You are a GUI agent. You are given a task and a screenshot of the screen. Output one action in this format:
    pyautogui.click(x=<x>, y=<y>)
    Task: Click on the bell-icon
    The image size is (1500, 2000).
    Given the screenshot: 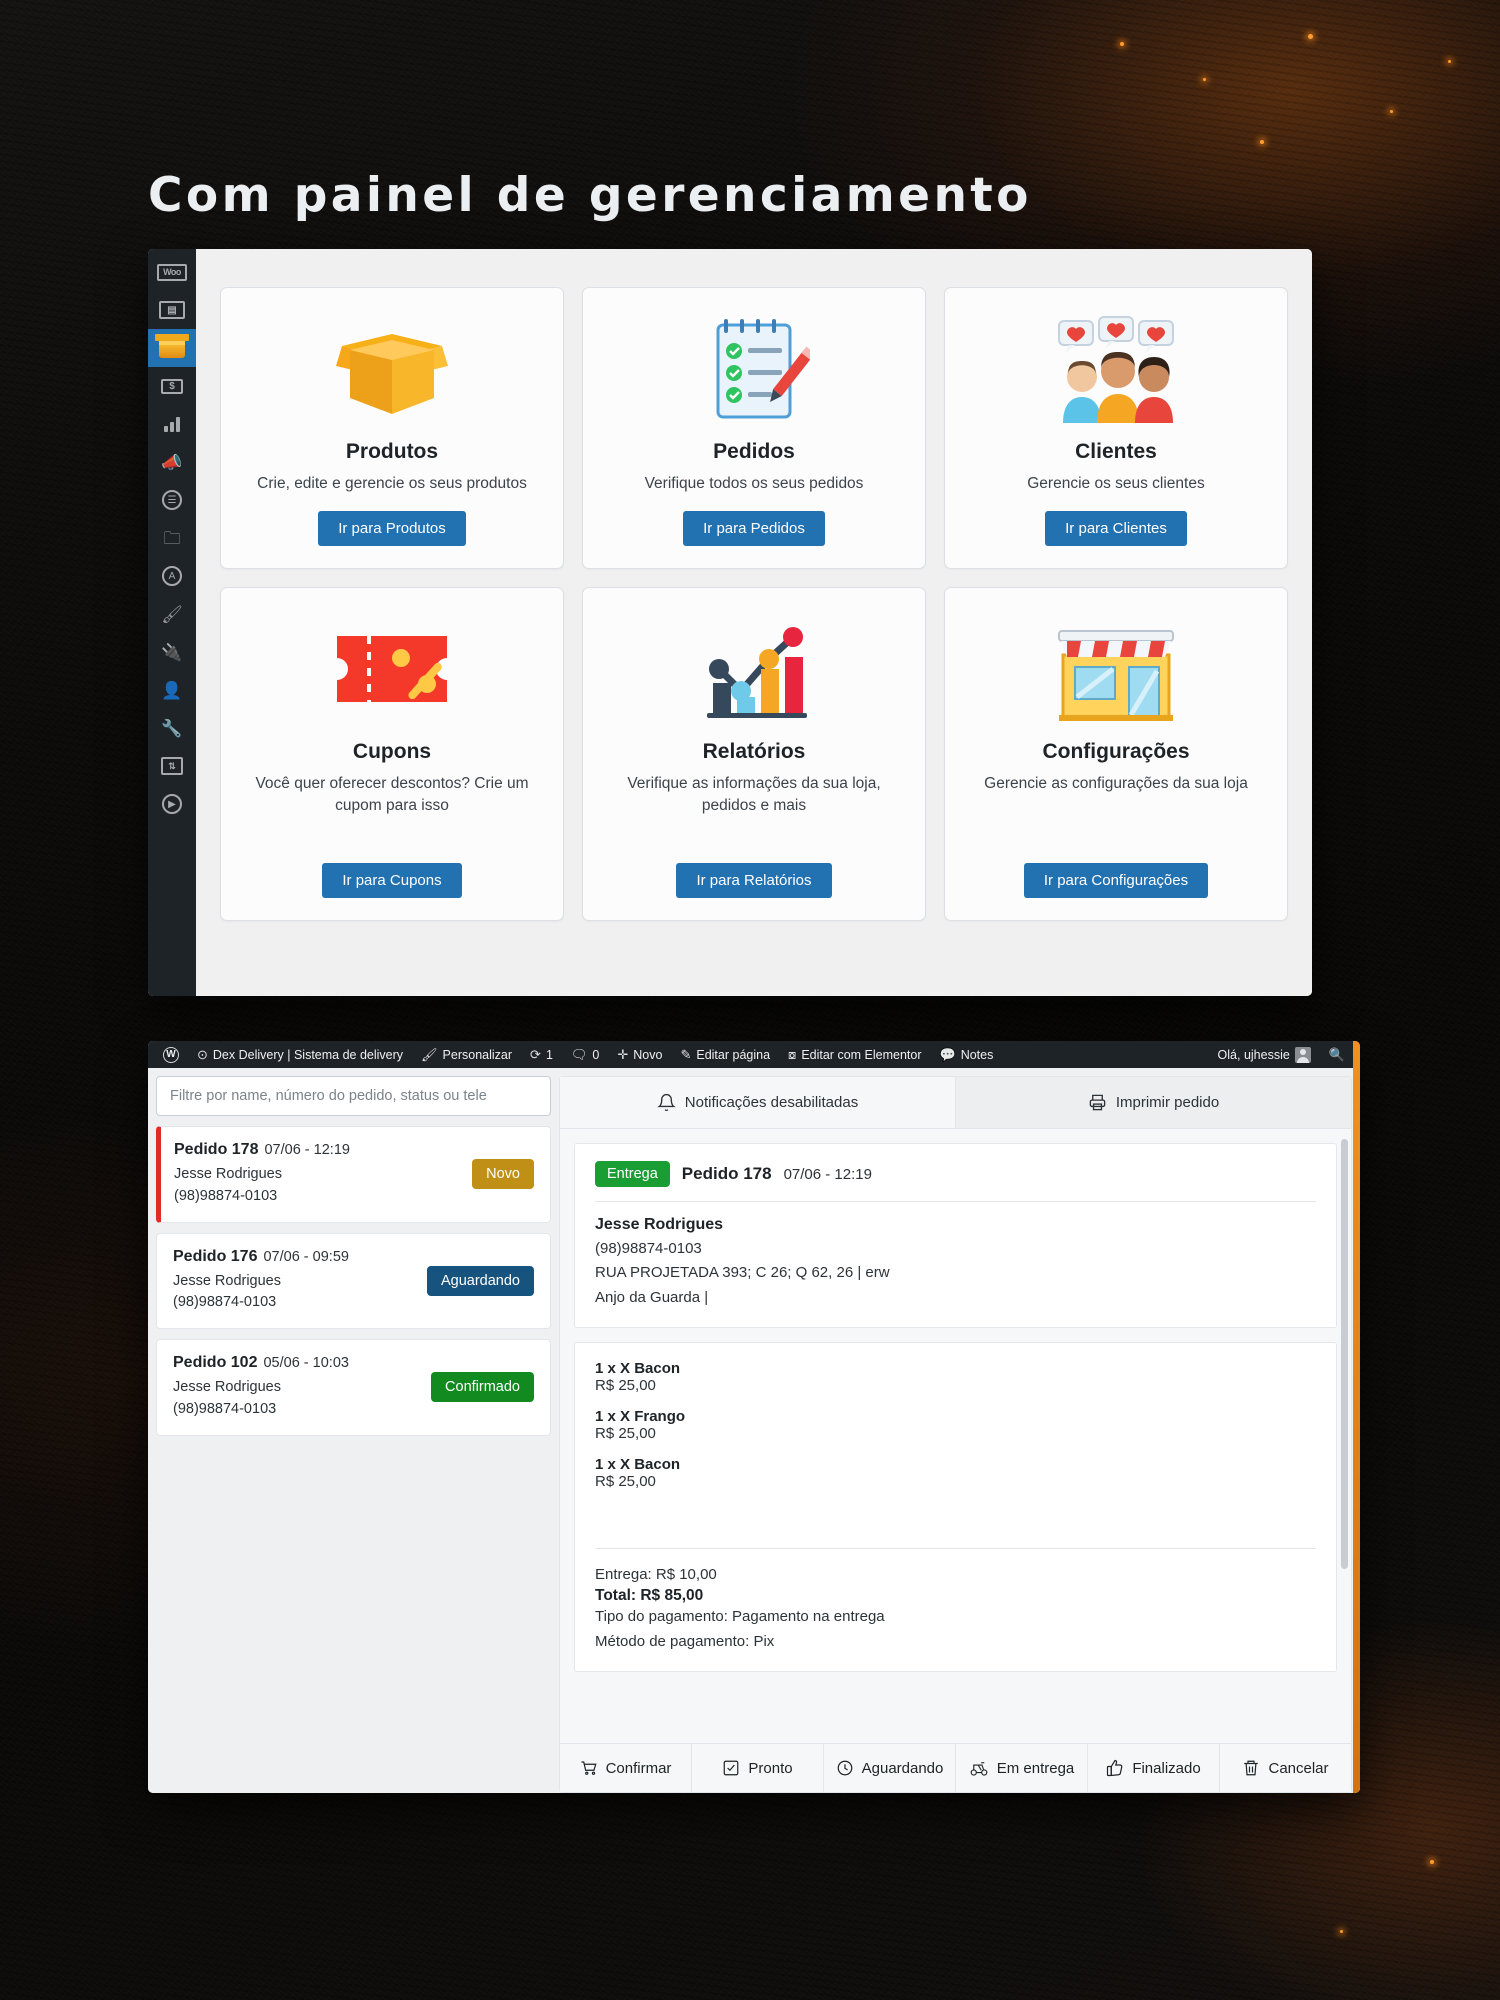 What is the action you would take?
    pyautogui.click(x=666, y=1102)
    